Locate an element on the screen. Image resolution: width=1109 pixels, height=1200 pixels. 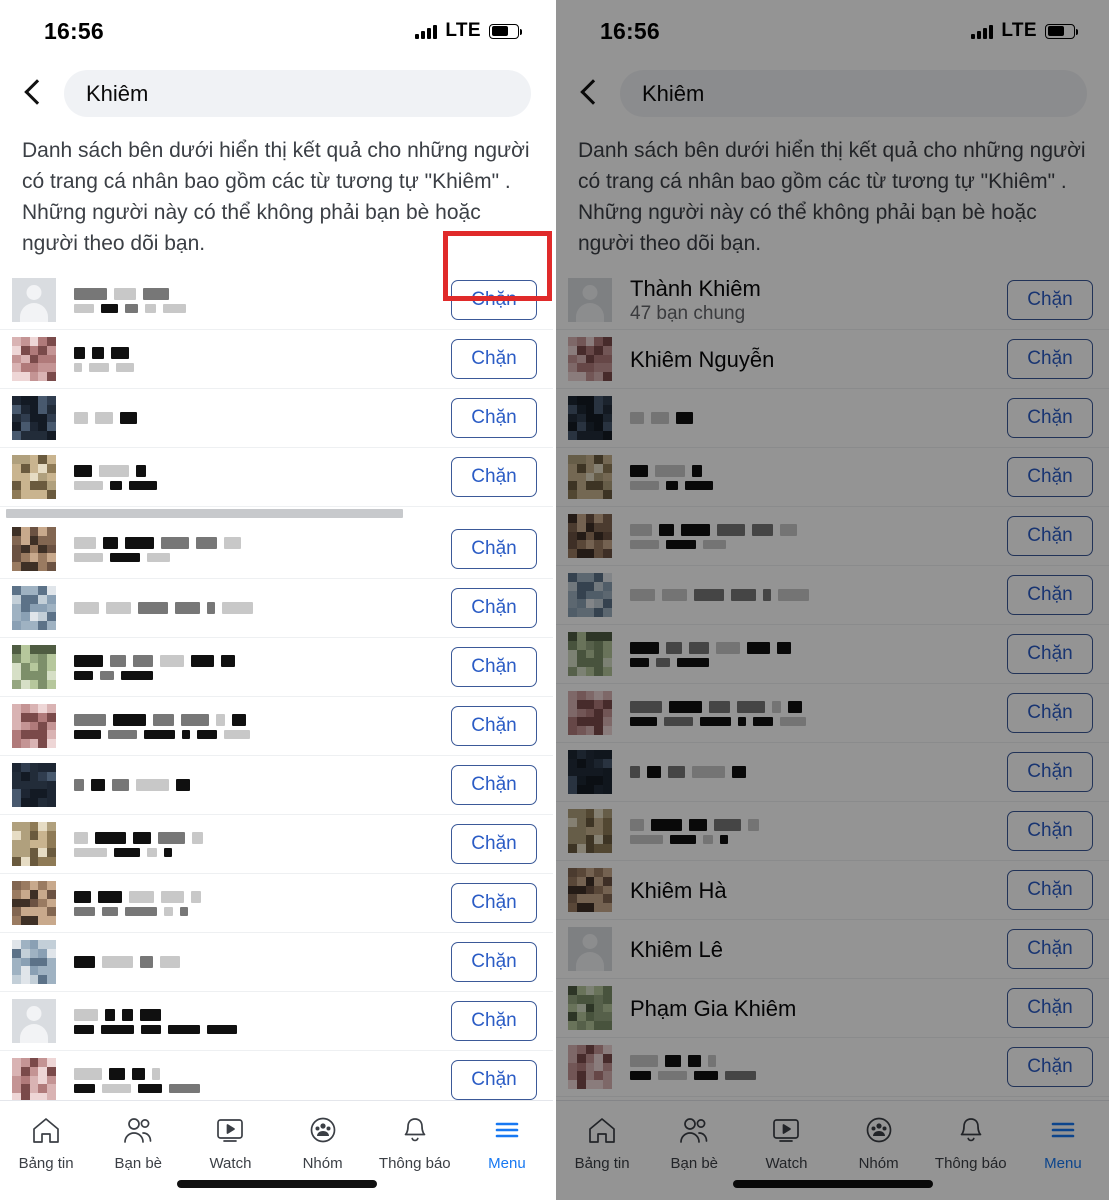
list-item: Phạm Gia Khiêm Chặn is located at coordinates (832, 1008).